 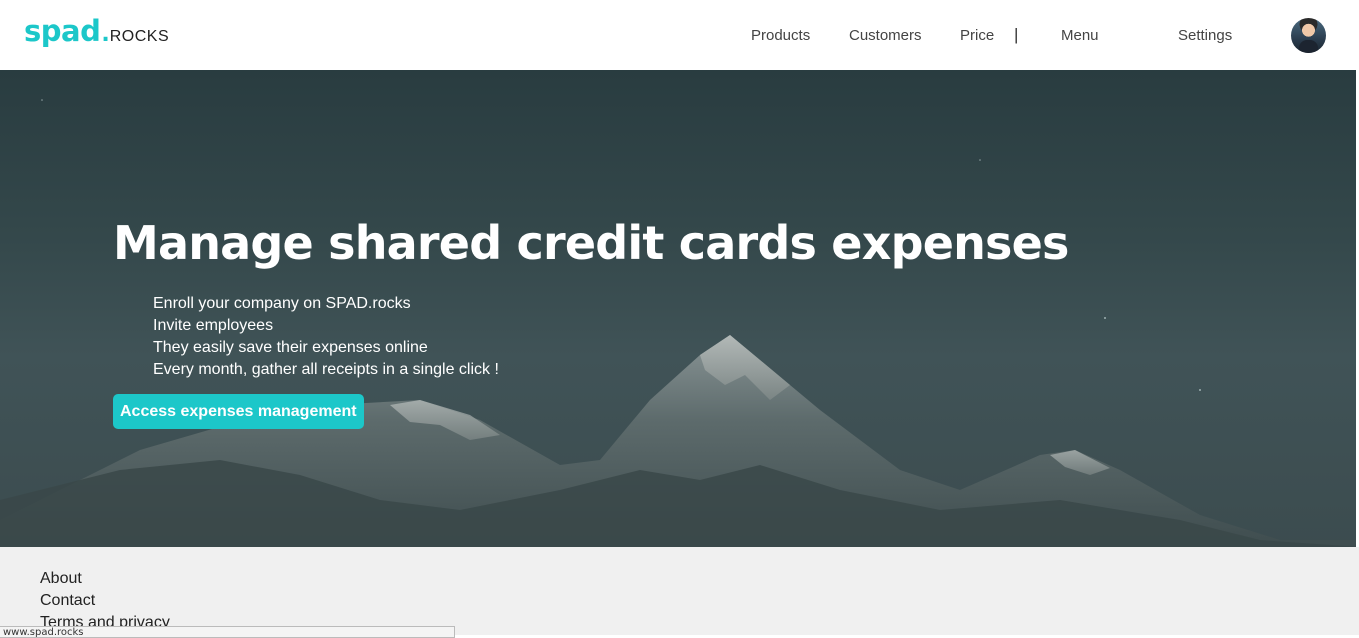 I want to click on feature-item: They easily save their expenses online, so click(x=290, y=347).